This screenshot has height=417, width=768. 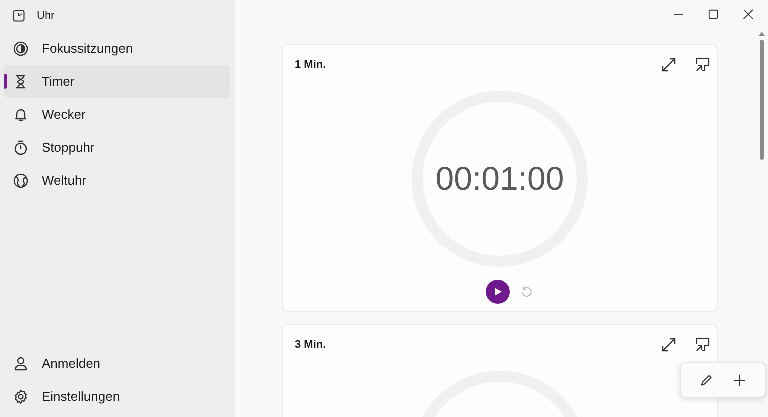 I want to click on play-button, so click(x=498, y=292).